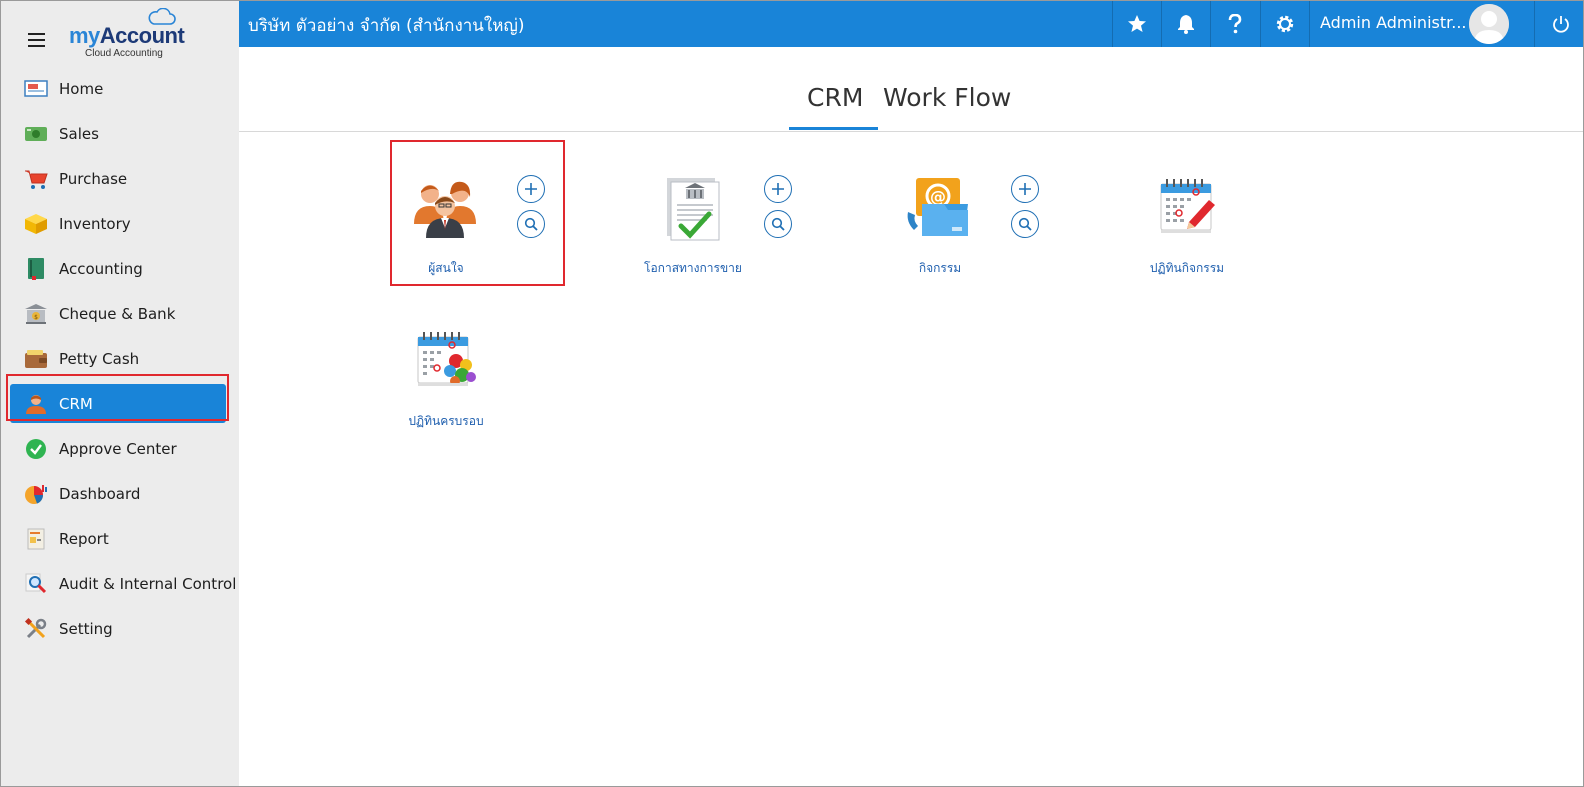  I want to click on gear-icon, so click(1285, 24).